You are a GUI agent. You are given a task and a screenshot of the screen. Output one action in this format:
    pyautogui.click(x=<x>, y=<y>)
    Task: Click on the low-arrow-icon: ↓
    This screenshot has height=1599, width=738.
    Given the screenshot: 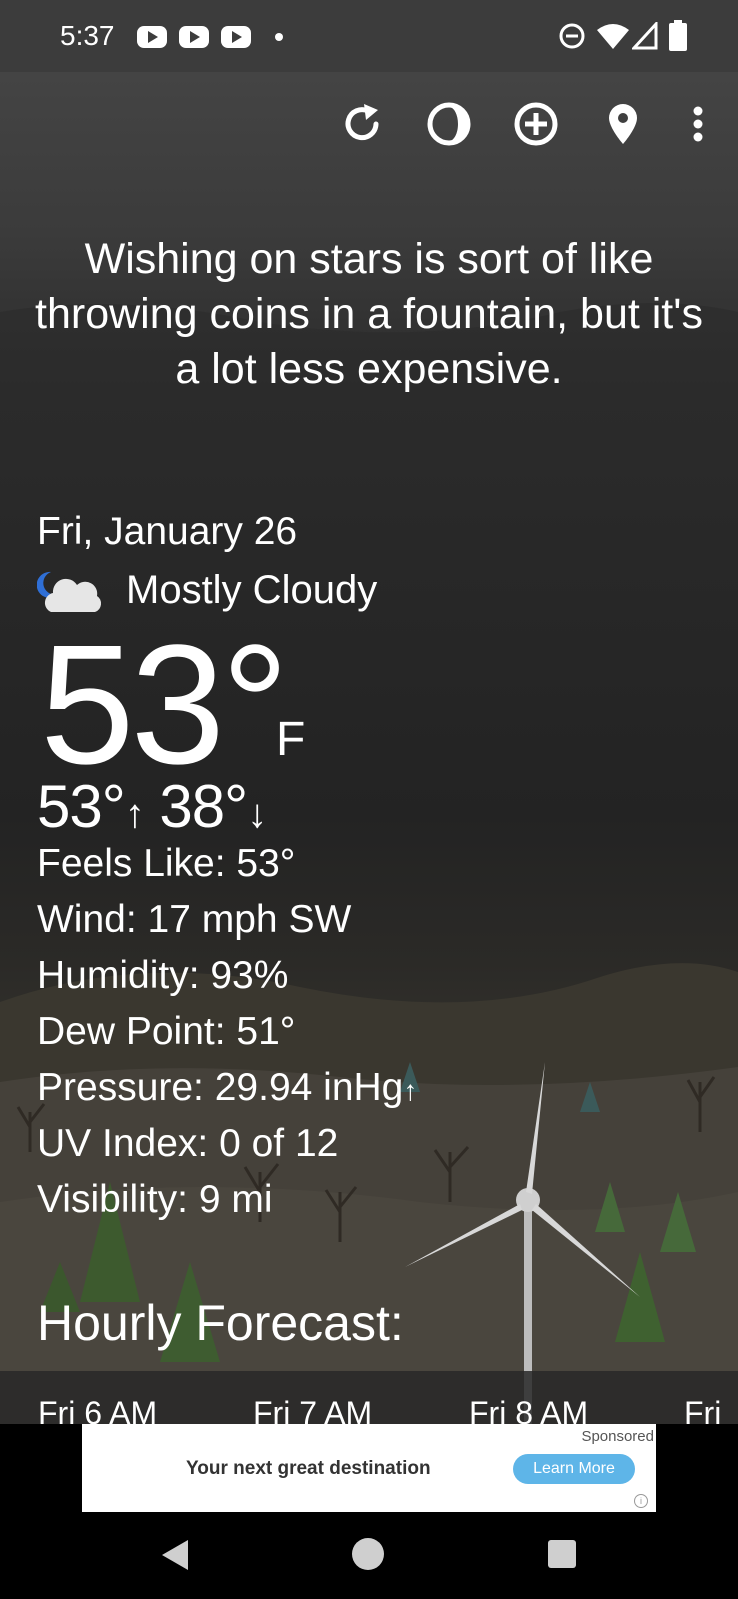 What is the action you would take?
    pyautogui.click(x=257, y=814)
    